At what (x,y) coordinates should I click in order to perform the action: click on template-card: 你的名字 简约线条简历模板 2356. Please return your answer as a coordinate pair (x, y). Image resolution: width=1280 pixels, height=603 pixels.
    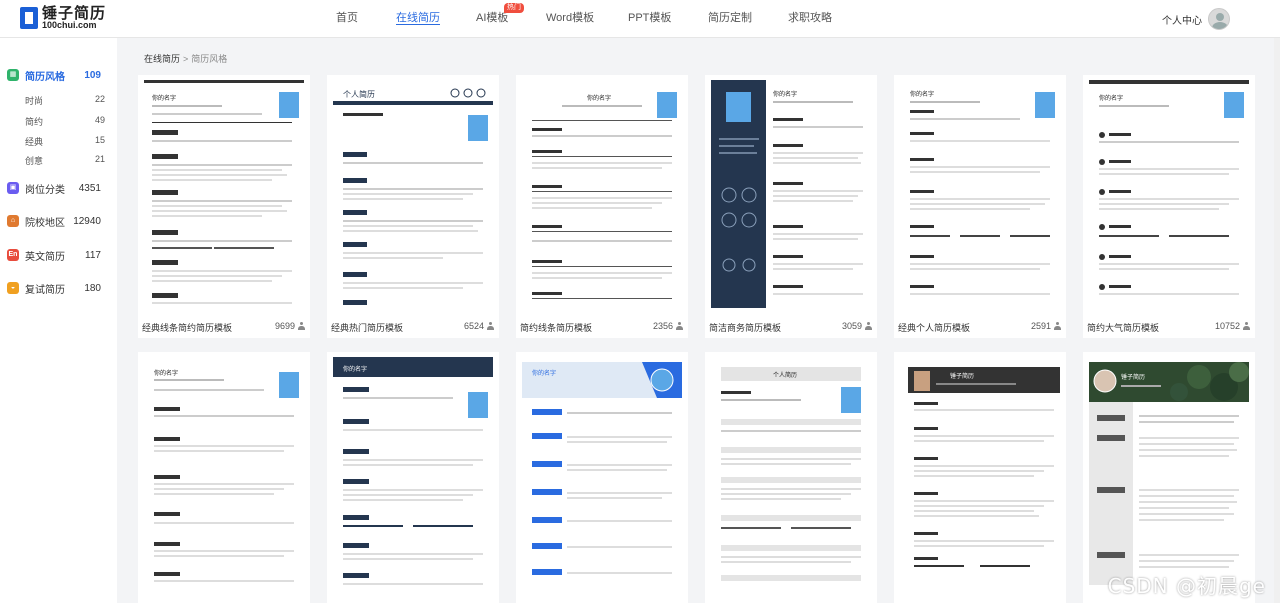
    Looking at the image, I should click on (602, 206).